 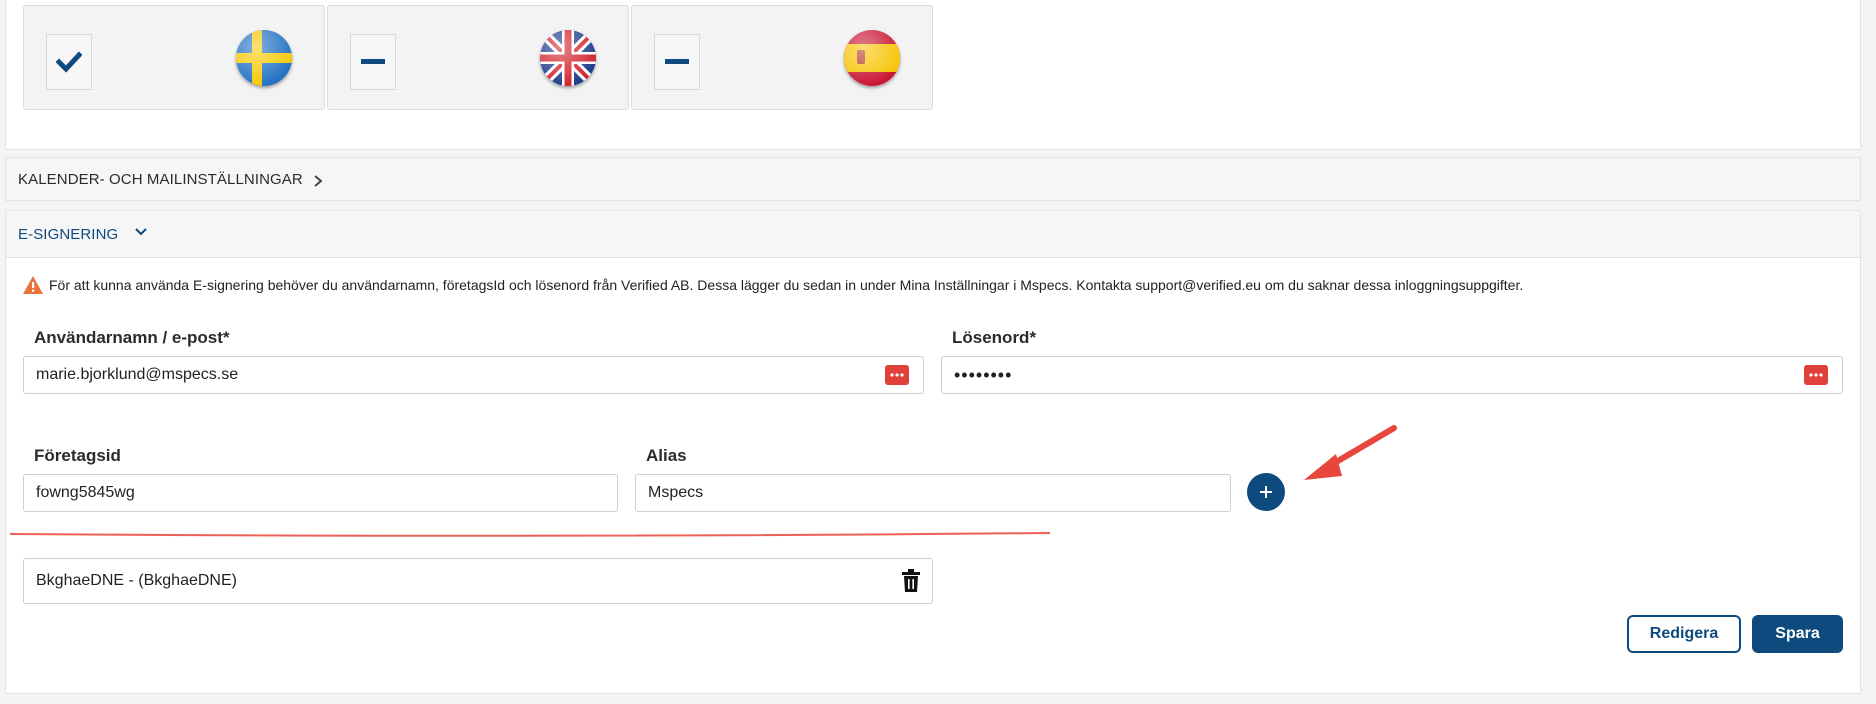 I want to click on language-card-swedish, so click(x=174, y=57).